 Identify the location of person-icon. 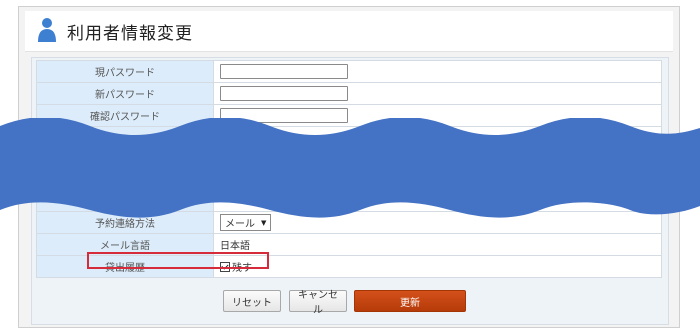
(47, 30).